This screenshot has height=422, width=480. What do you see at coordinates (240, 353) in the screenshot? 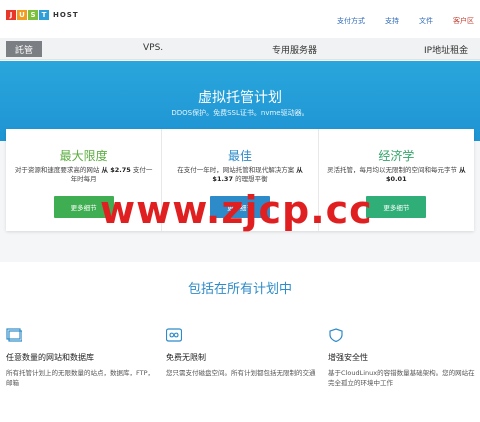
I see `feature-free-unlimited: 免费无限制 您只需支付磁盘空间。所有计划都包括无限制的交通` at bounding box center [240, 353].